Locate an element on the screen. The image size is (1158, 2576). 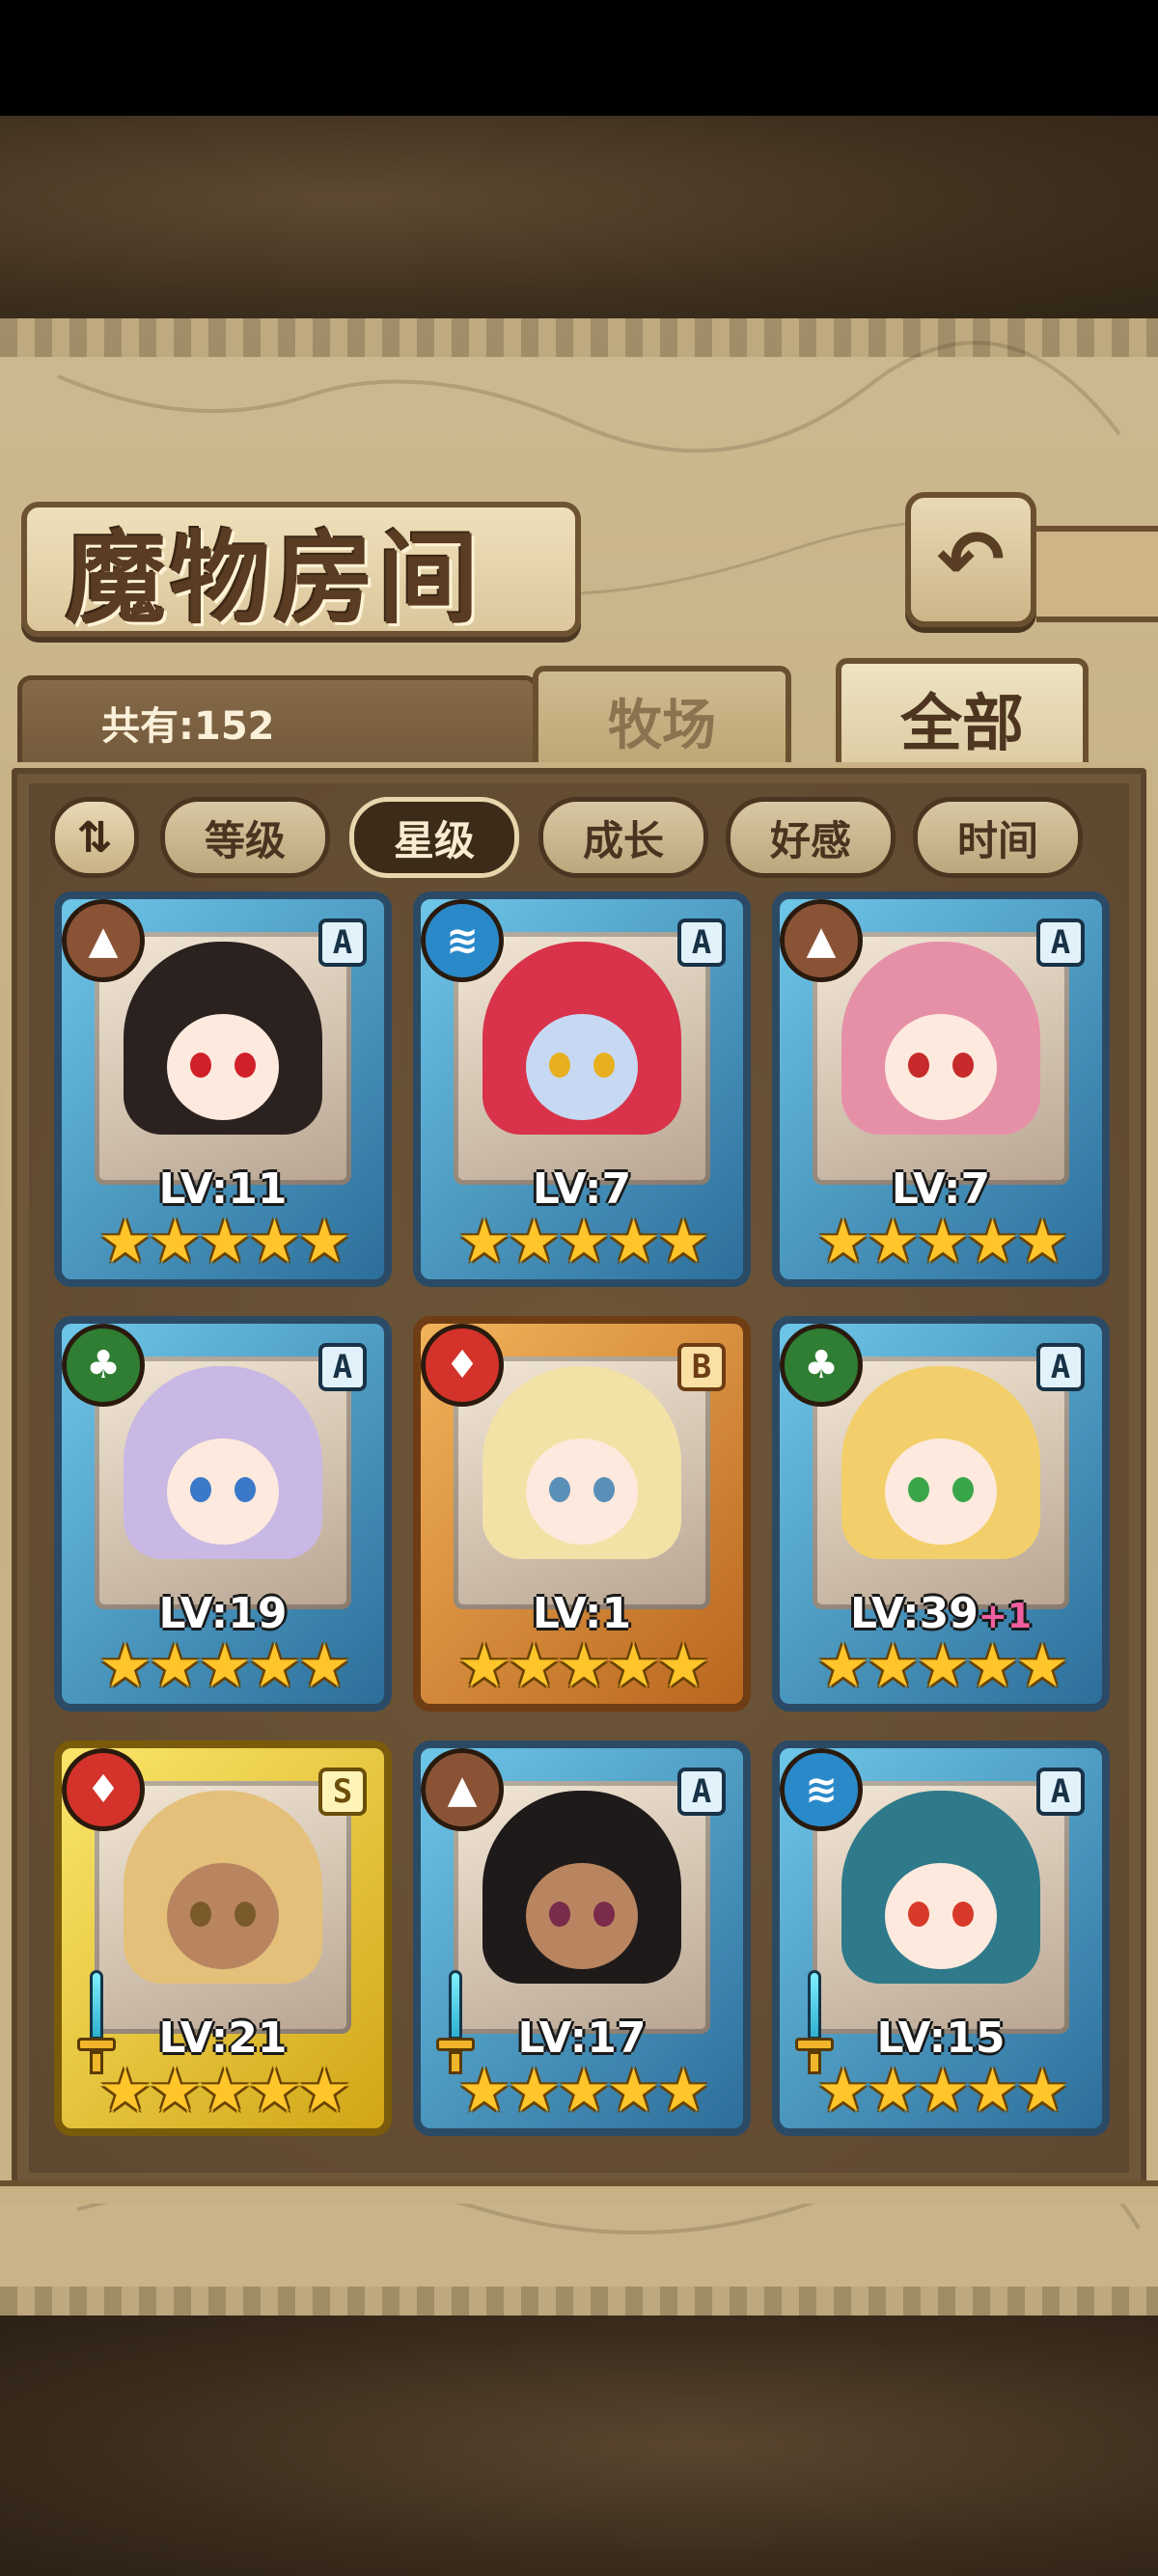
filter-growth-button: 成长 is located at coordinates (623, 838).